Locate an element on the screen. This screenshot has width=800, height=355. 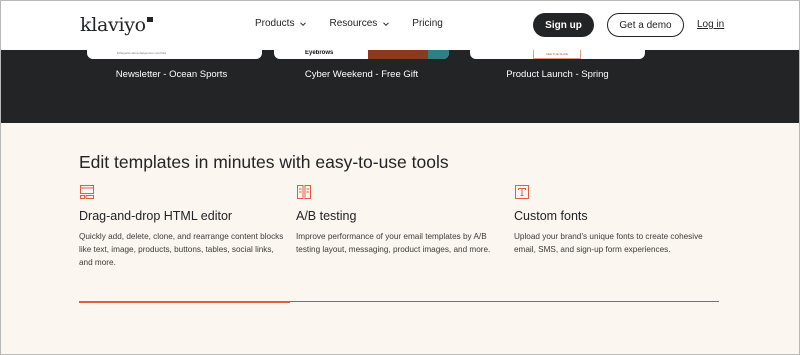
carousel-progress-fill is located at coordinates (185, 301).